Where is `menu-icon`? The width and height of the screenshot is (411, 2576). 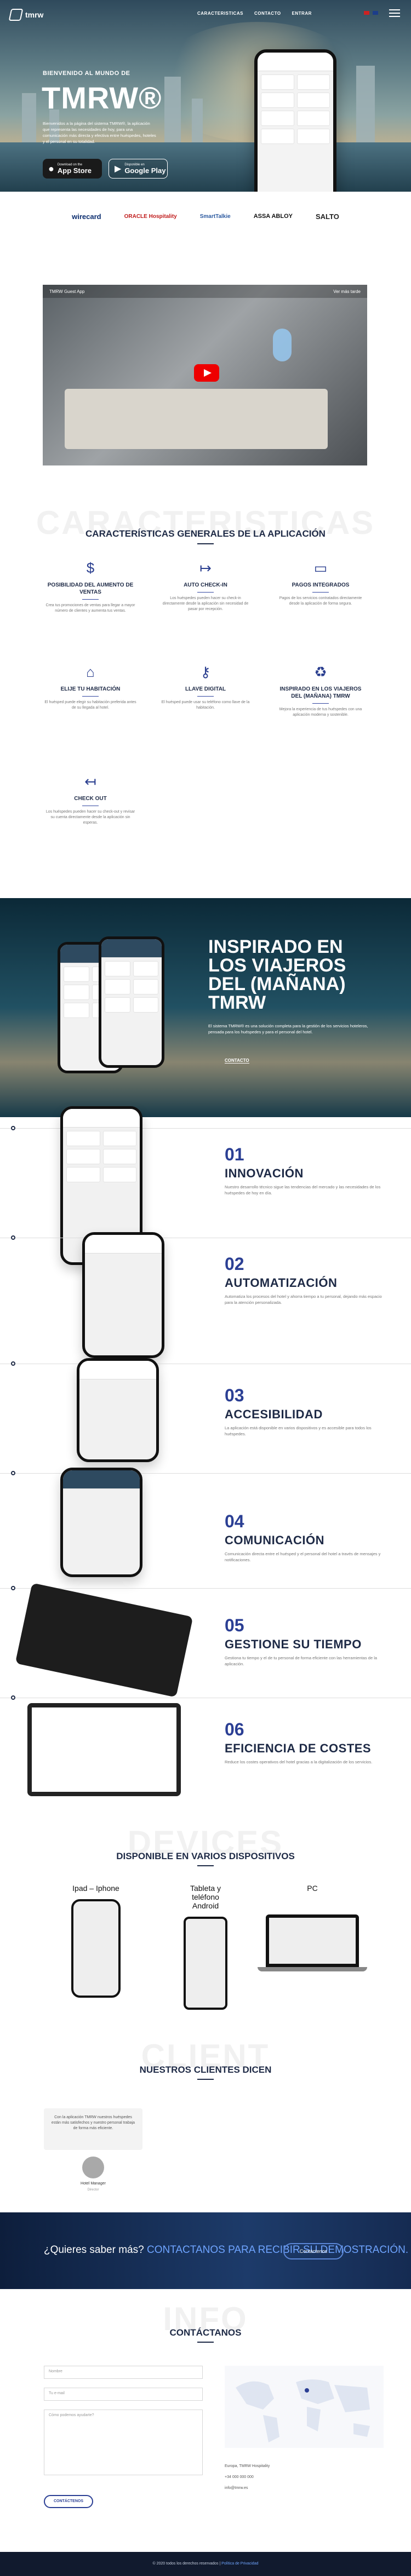 menu-icon is located at coordinates (394, 13).